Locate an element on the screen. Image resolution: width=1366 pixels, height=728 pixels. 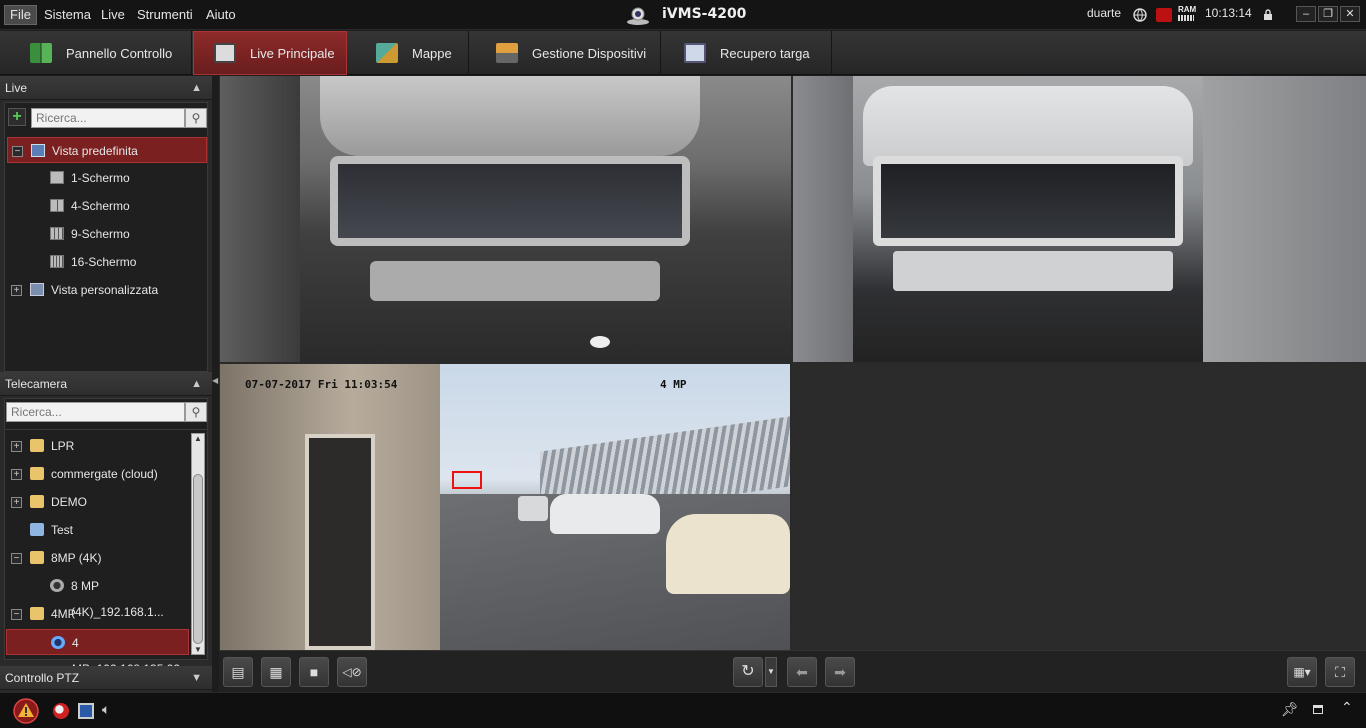
tree-label: 9-Schermo is located at coordinates (100, 234).